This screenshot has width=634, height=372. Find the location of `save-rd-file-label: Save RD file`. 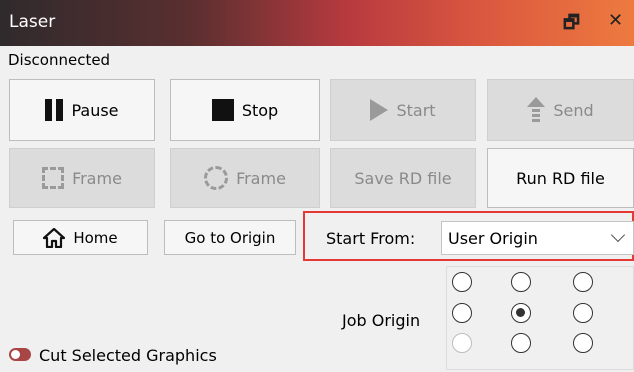

save-rd-file-label: Save RD file is located at coordinates (403, 178).